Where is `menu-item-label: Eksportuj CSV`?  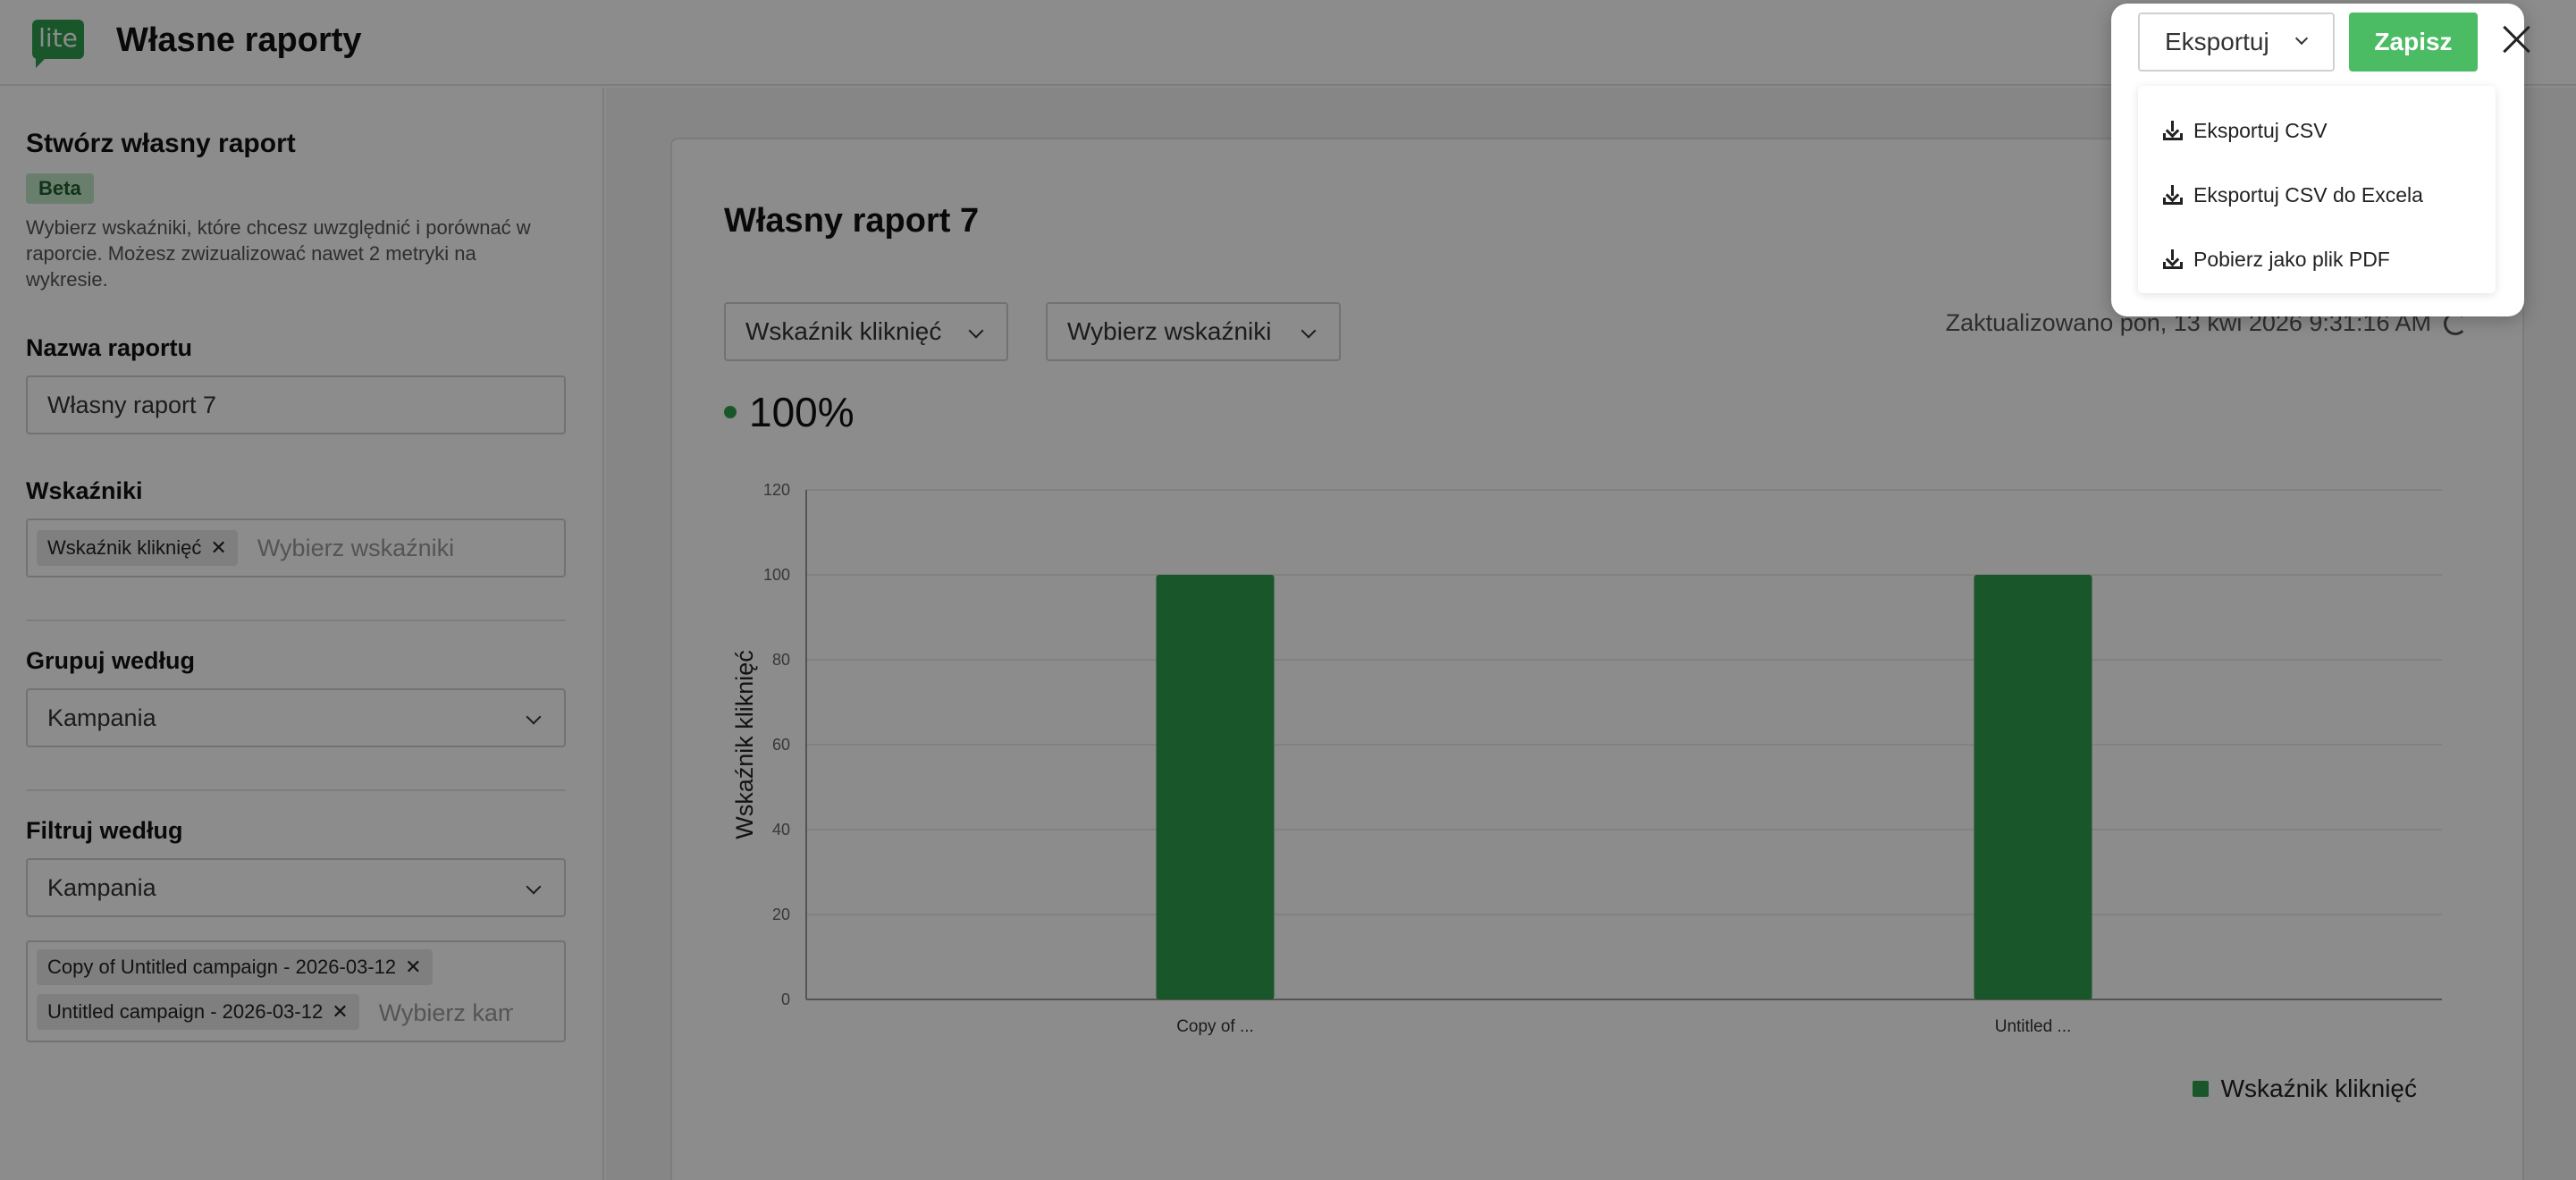 menu-item-label: Eksportuj CSV is located at coordinates (2261, 130).